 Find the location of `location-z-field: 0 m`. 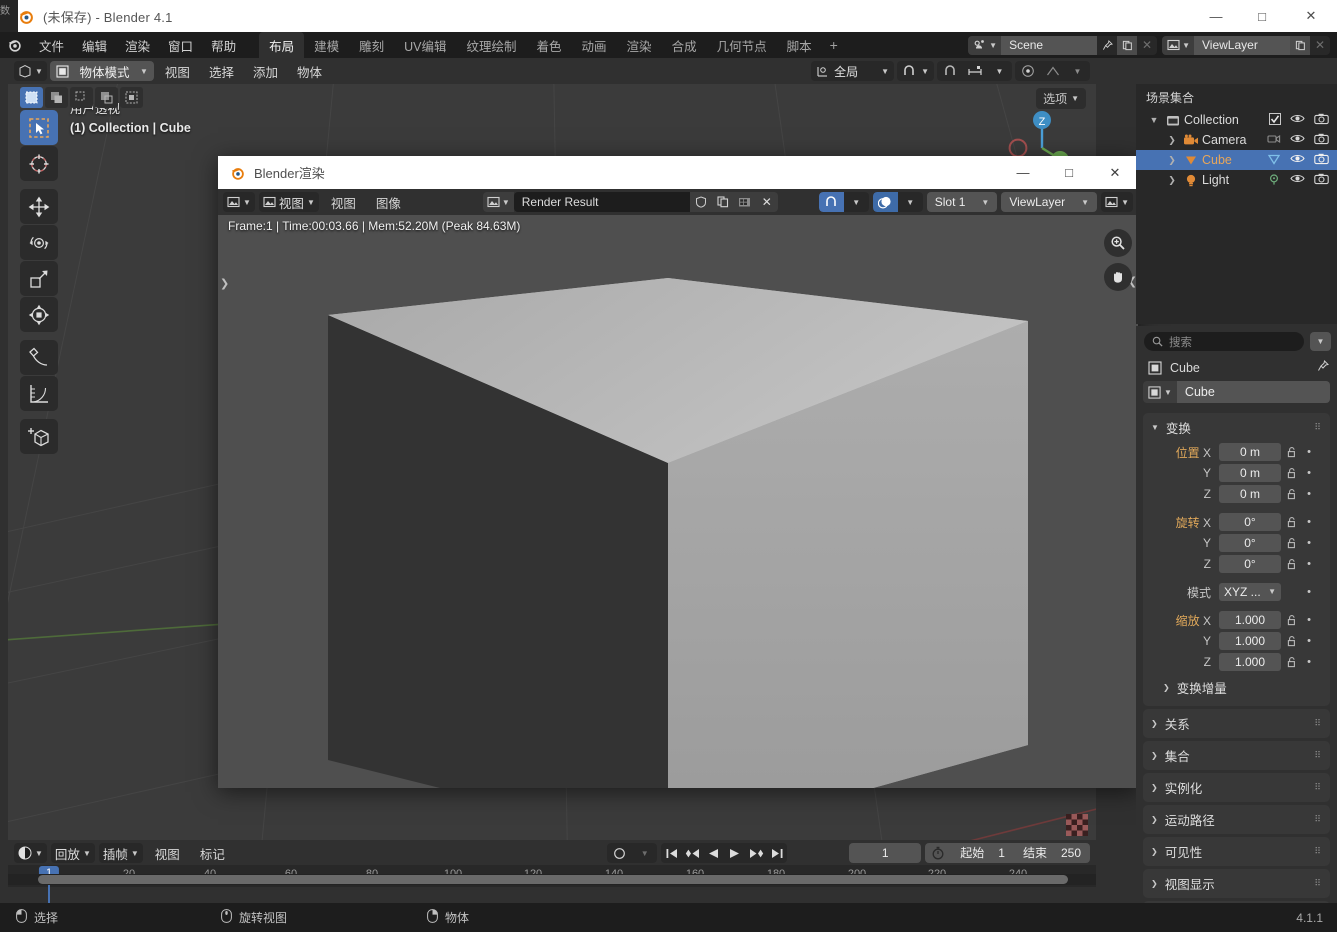

location-z-field: 0 m is located at coordinates (1250, 494).